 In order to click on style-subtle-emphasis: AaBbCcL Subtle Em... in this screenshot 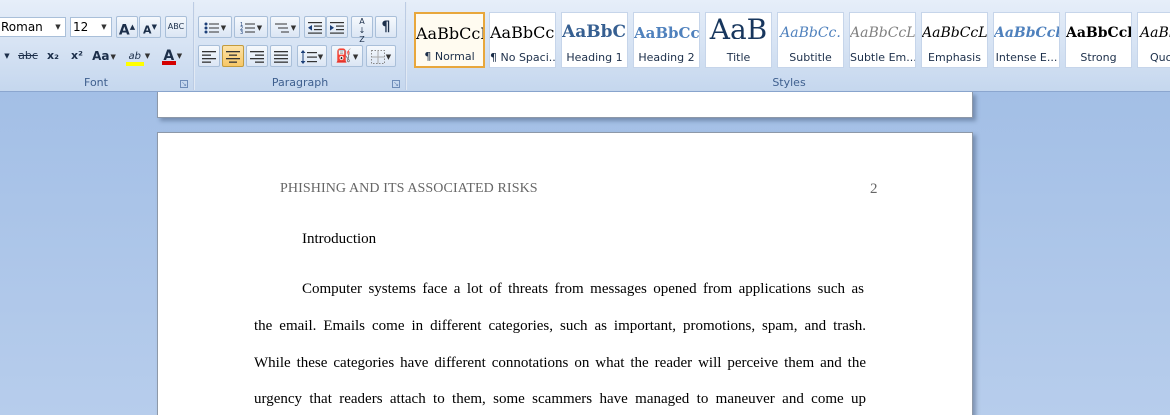, I will do `click(882, 40)`.